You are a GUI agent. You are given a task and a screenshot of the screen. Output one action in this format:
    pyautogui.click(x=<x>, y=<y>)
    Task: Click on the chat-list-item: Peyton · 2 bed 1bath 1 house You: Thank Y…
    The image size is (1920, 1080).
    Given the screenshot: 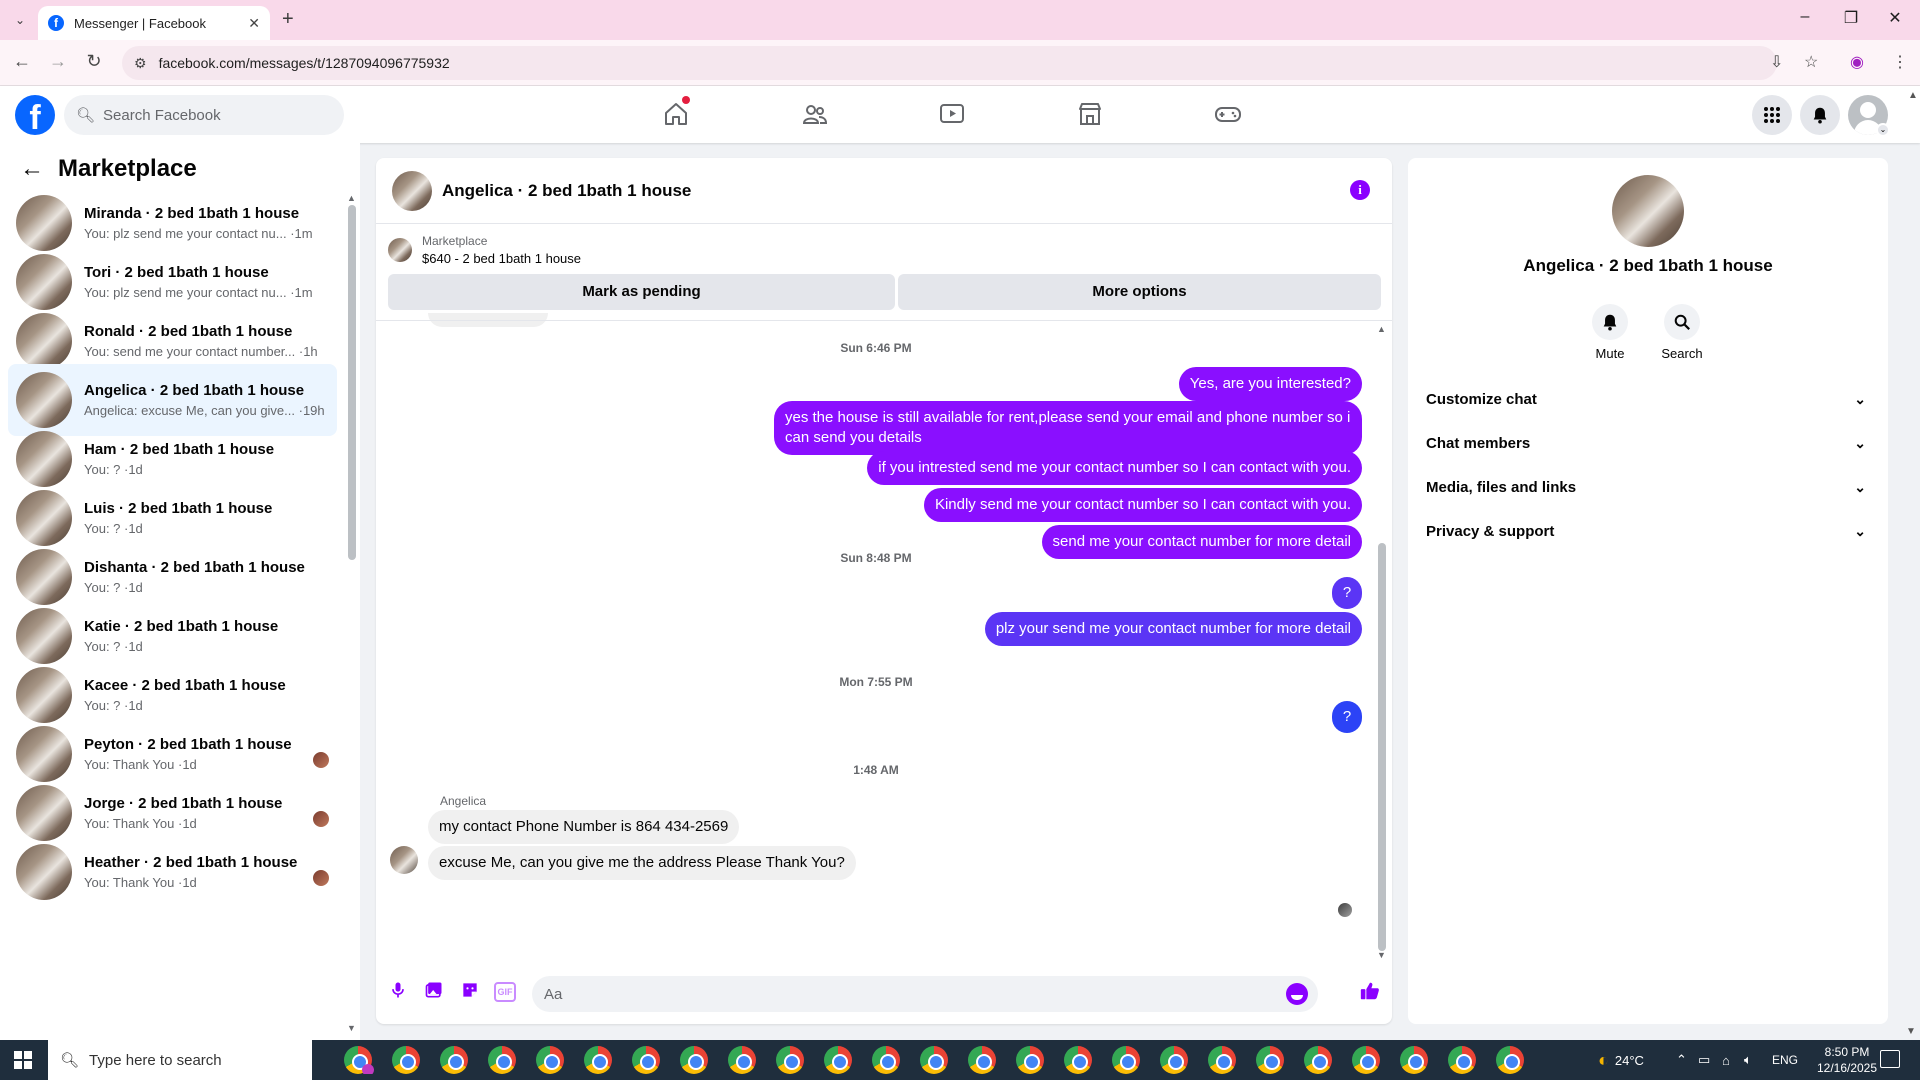 What is the action you would take?
    pyautogui.click(x=172, y=753)
    